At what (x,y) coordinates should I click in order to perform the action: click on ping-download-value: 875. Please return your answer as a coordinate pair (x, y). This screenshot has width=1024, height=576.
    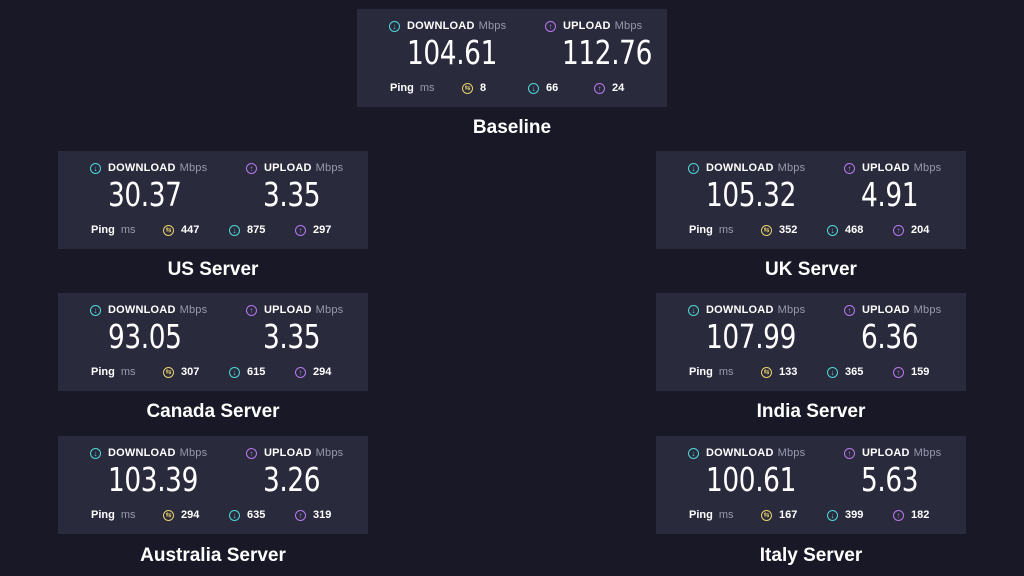
    Looking at the image, I should click on (256, 230).